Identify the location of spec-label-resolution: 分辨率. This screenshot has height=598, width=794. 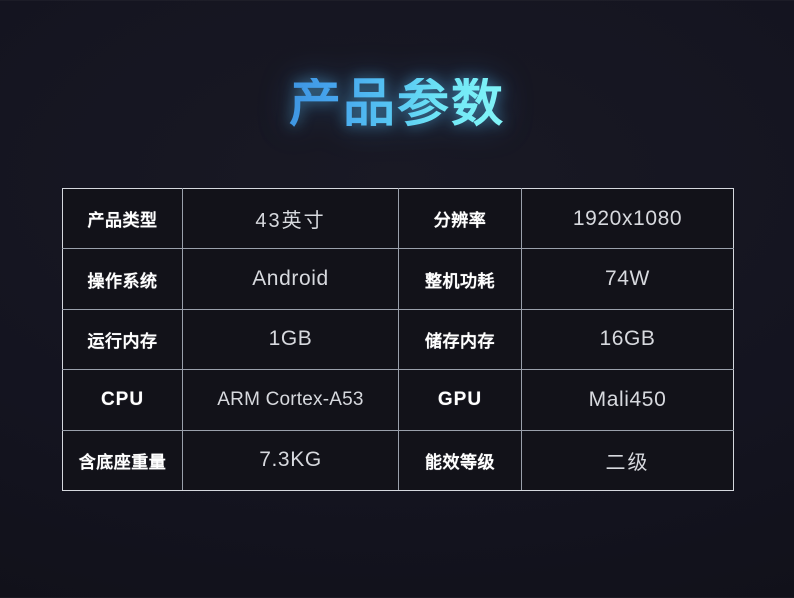
(460, 218).